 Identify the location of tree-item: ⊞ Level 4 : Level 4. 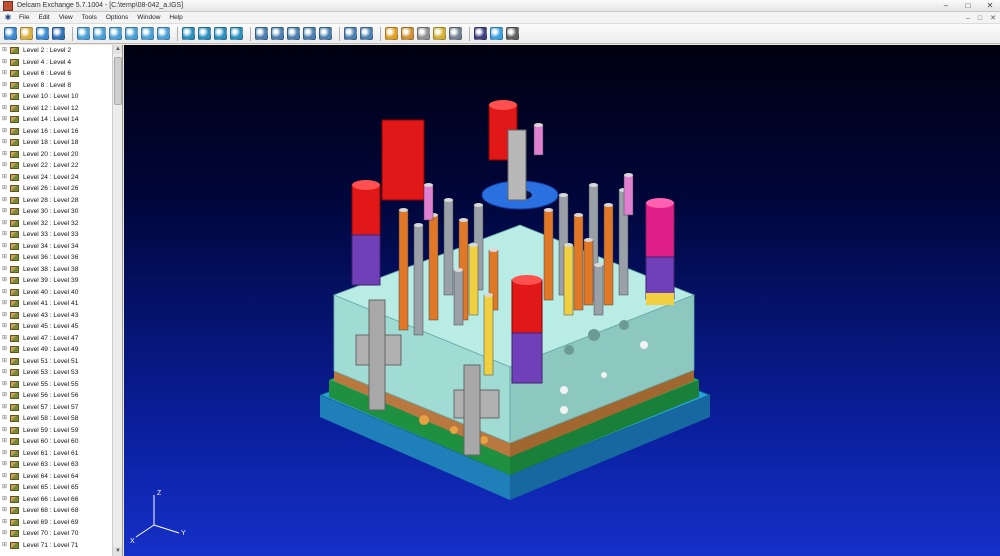
(56, 63).